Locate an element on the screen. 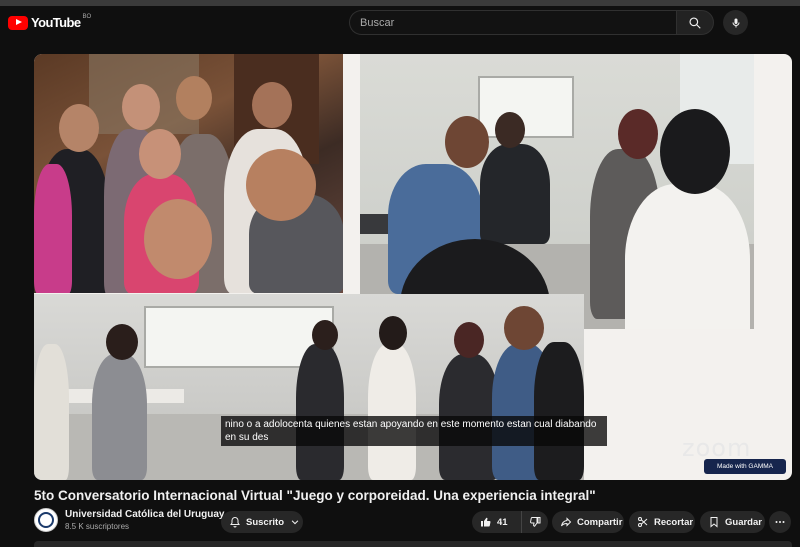 The height and width of the screenshot is (547, 800). avatar is located at coordinates (46, 520).